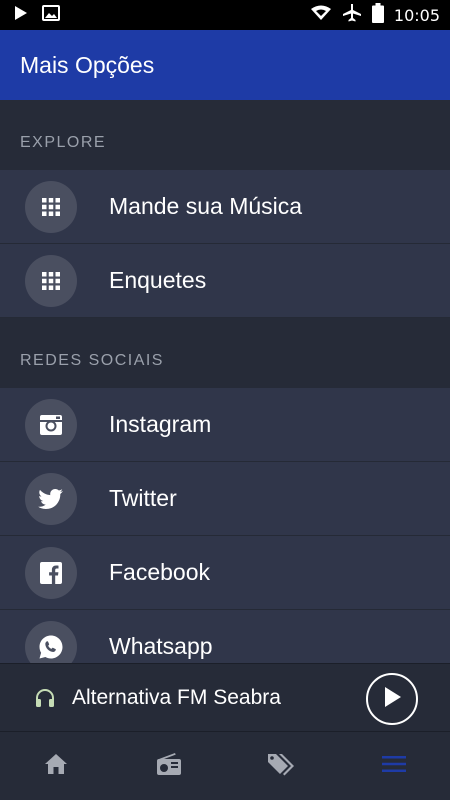 The image size is (450, 800). What do you see at coordinates (225, 573) in the screenshot?
I see `list-item-facebook: Facebook` at bounding box center [225, 573].